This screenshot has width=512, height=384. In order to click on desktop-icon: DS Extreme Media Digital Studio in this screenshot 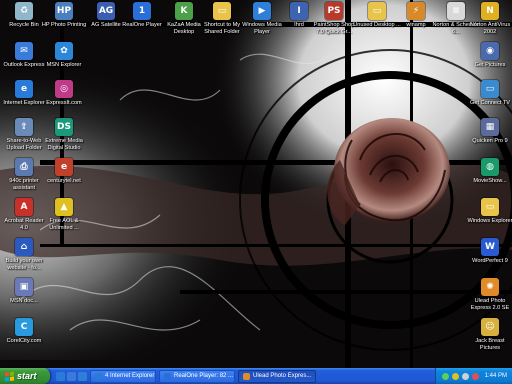, I will do `click(64, 134)`.